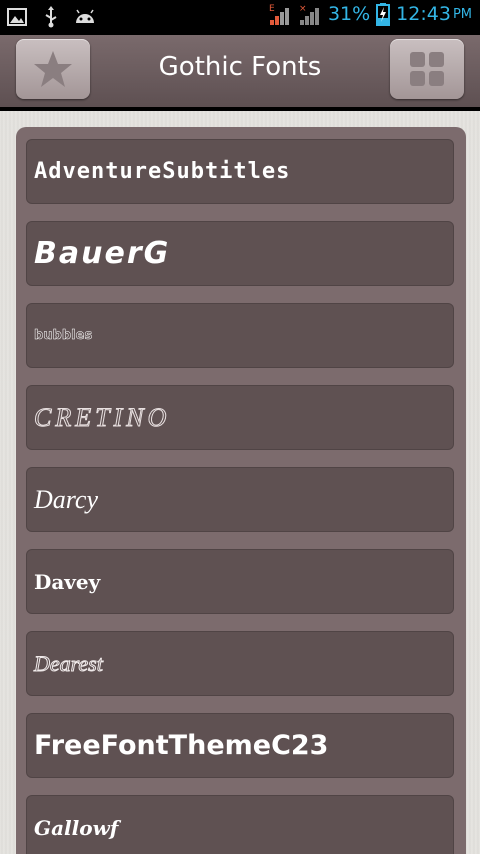  Describe the element at coordinates (310, 14) in the screenshot. I see `signal-no-data-icon: ×` at that location.